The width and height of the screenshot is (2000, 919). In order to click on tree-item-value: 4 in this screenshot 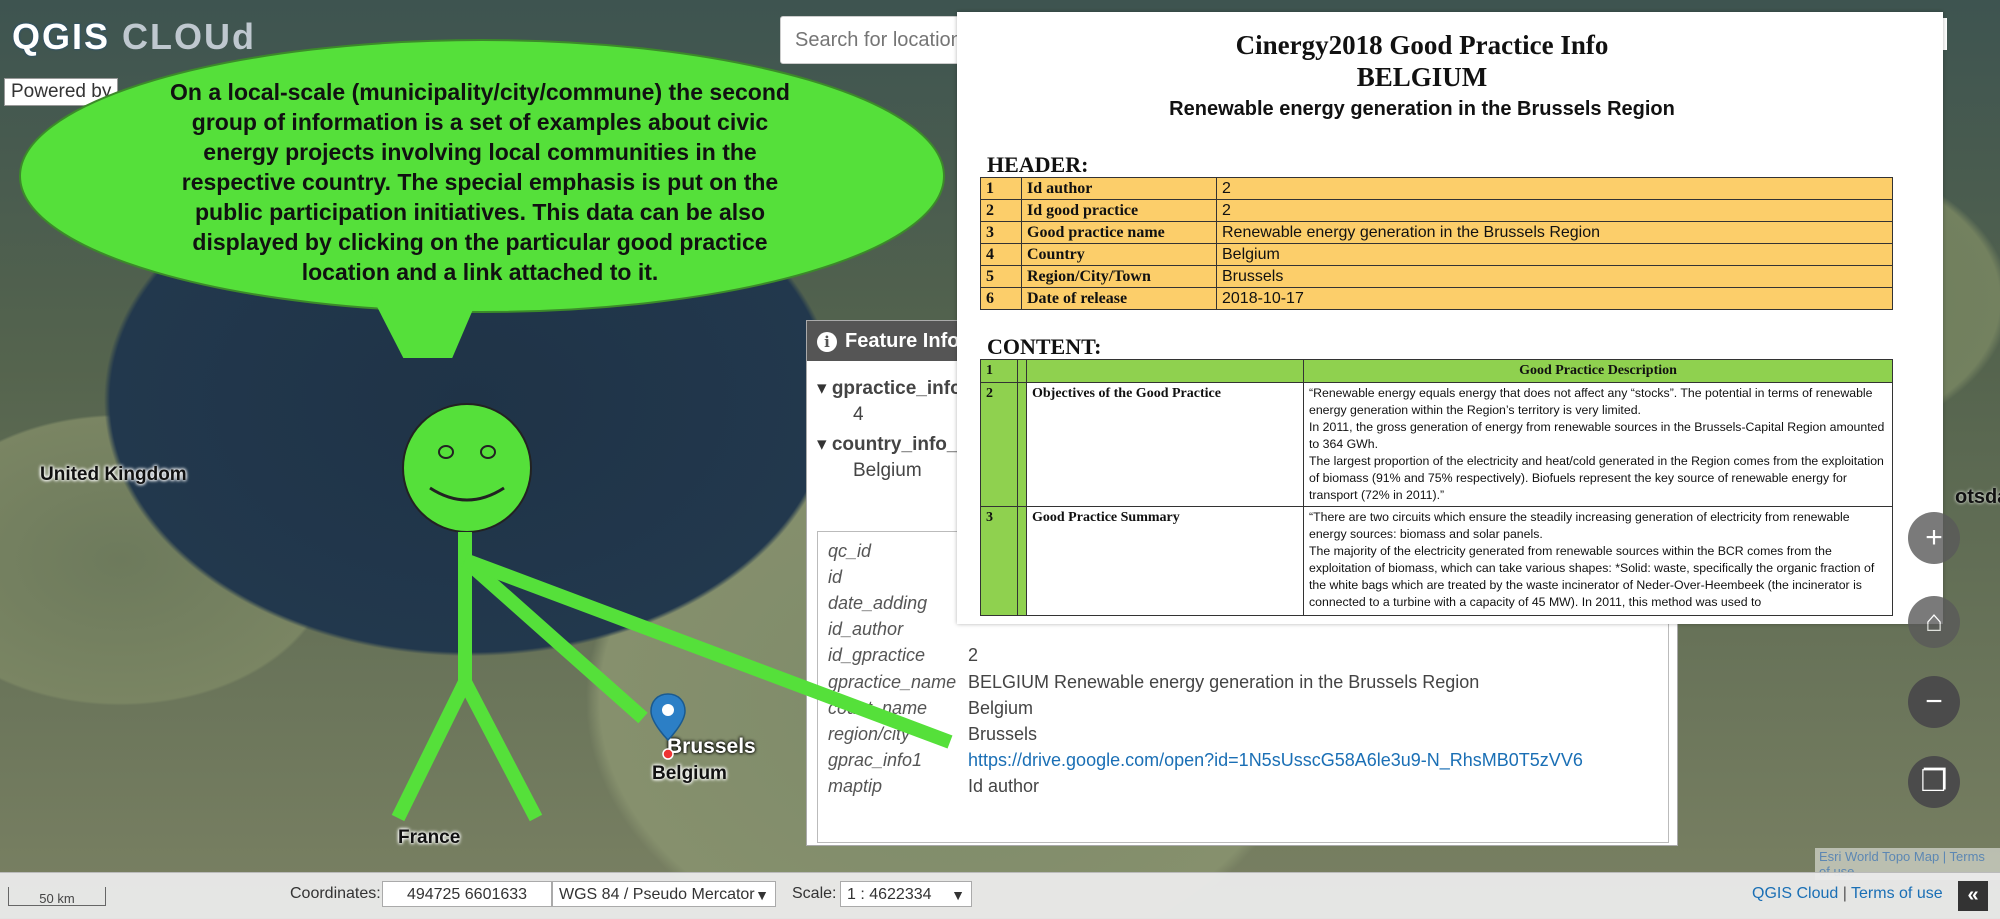, I will do `click(858, 414)`.